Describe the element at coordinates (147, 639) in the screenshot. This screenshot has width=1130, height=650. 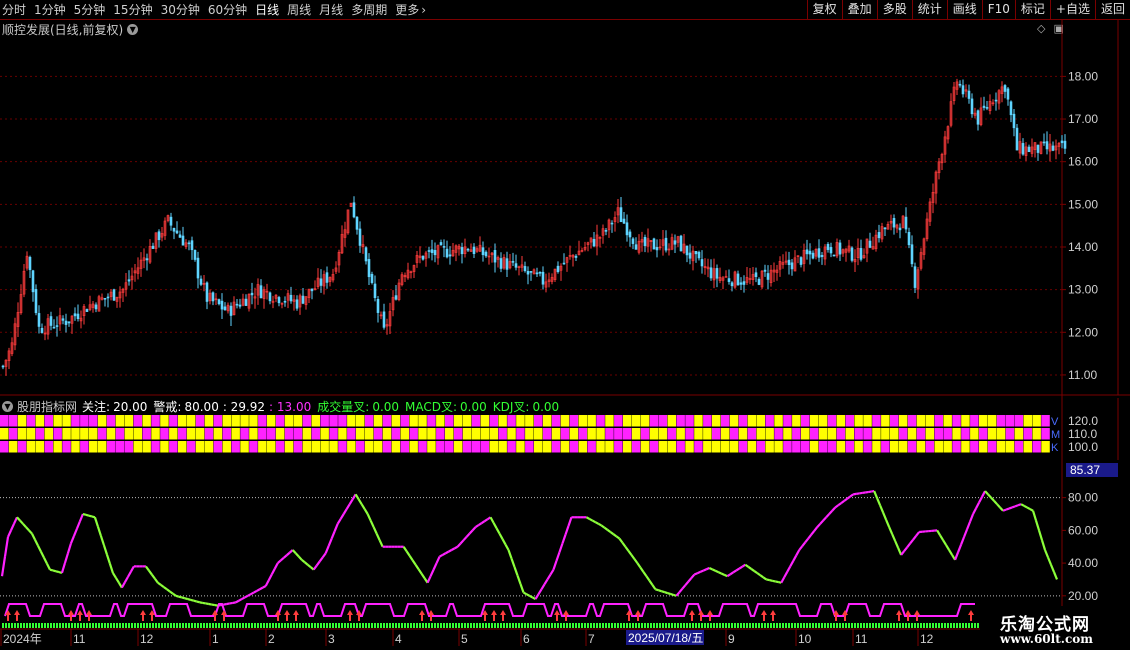
I see `date-label: 12` at that location.